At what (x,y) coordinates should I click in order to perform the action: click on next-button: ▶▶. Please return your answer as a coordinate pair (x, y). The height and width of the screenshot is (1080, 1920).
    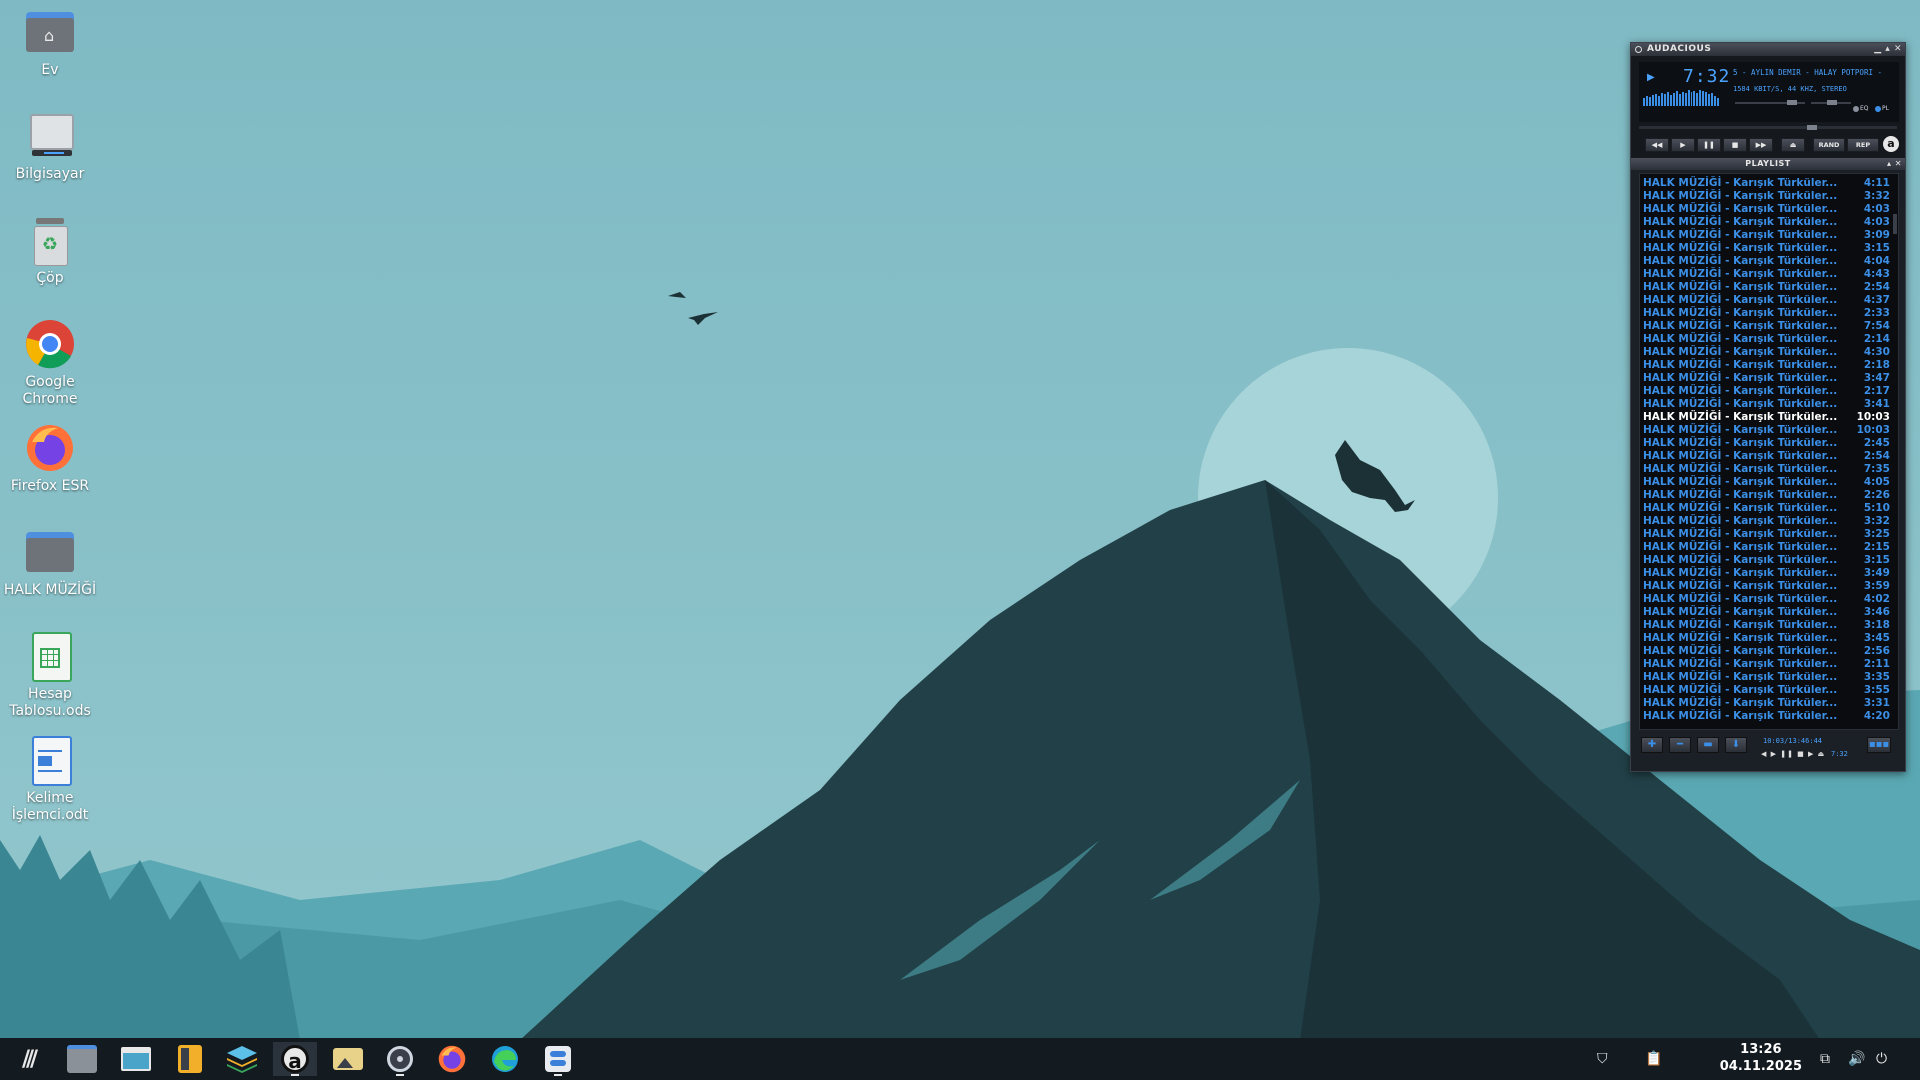
    Looking at the image, I should click on (1761, 145).